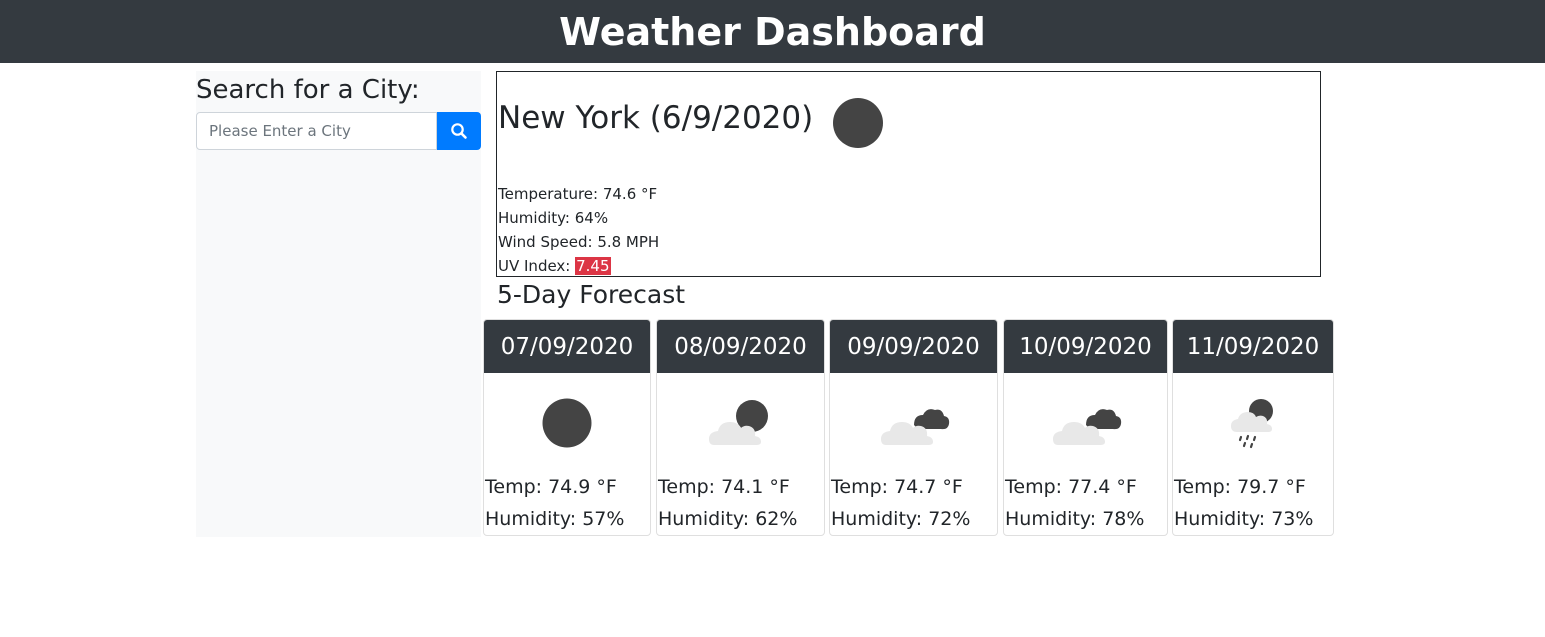 The height and width of the screenshot is (637, 1545). I want to click on search-heading: Search for a City:, so click(308, 90).